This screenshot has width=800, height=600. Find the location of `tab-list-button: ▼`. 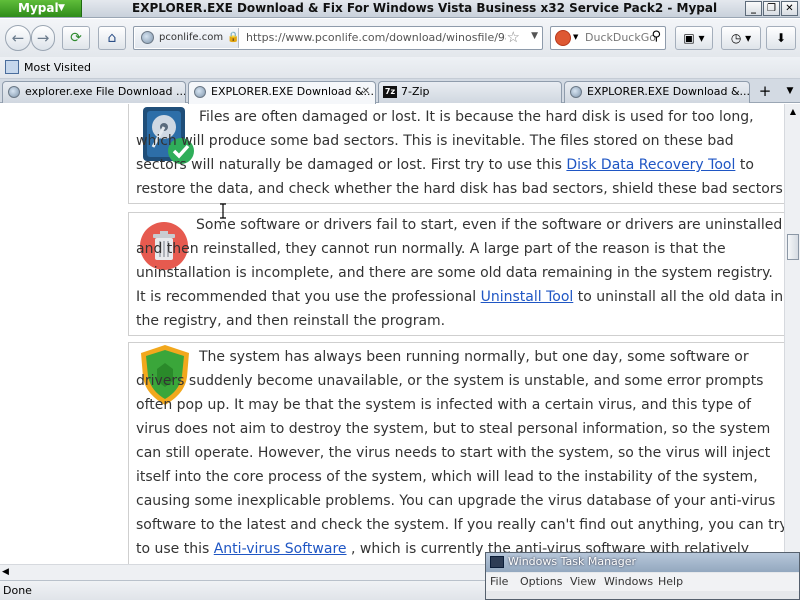

tab-list-button: ▼ is located at coordinates (790, 91).